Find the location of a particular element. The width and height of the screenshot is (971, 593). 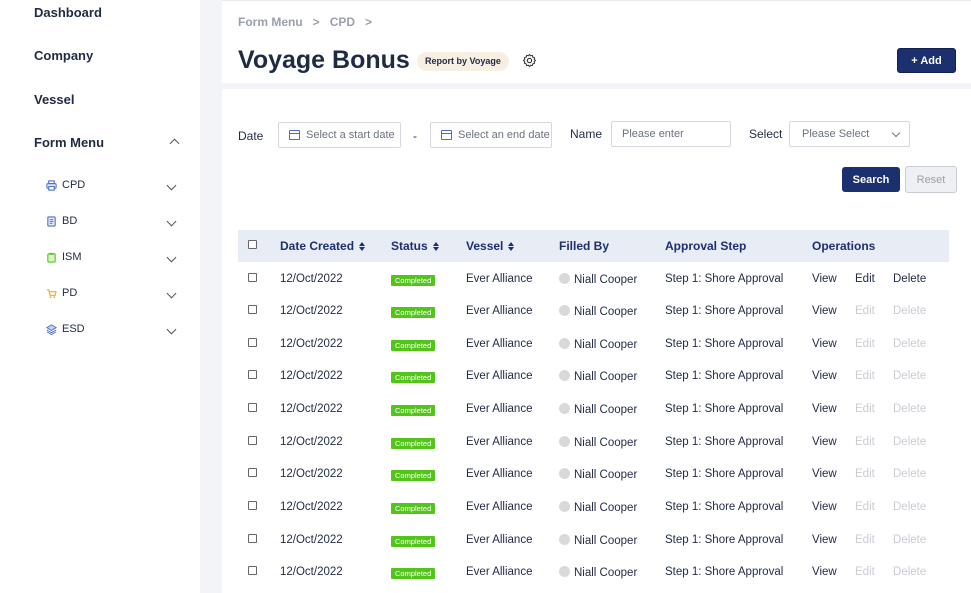

gear-icon is located at coordinates (529, 60).